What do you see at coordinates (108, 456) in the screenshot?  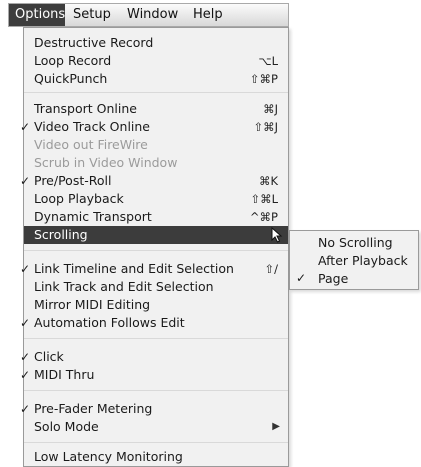 I see `menu-item-label: Low Latency Monitoring` at bounding box center [108, 456].